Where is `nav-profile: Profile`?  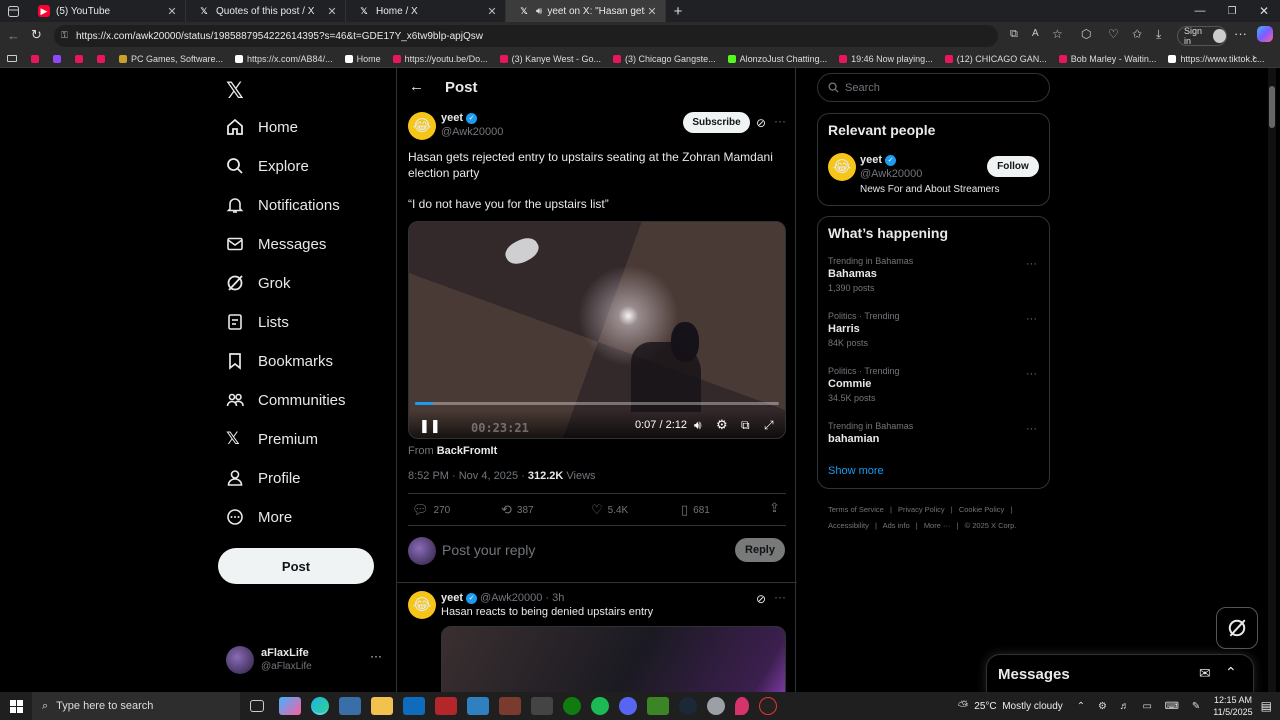 nav-profile: Profile is located at coordinates (263, 478).